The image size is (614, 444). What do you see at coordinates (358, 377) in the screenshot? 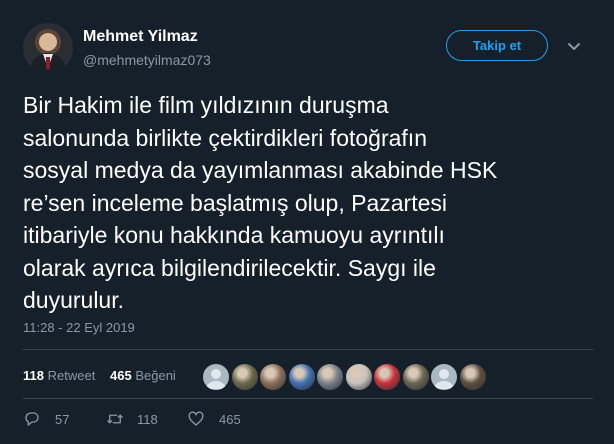
I see `flower-avatar` at bounding box center [358, 377].